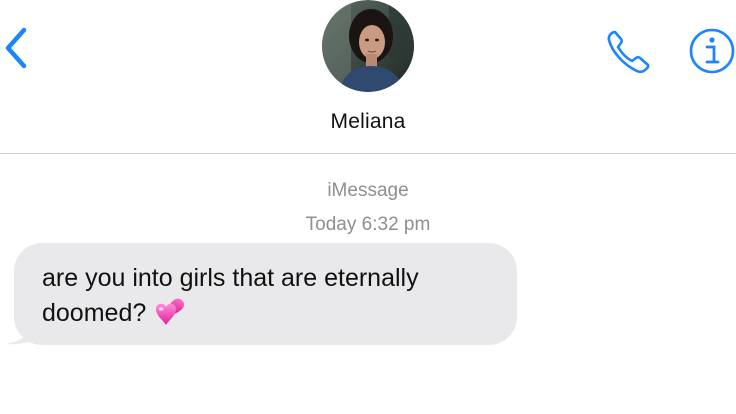  Describe the element at coordinates (368, 122) in the screenshot. I see `contact-name: Meliana` at that location.